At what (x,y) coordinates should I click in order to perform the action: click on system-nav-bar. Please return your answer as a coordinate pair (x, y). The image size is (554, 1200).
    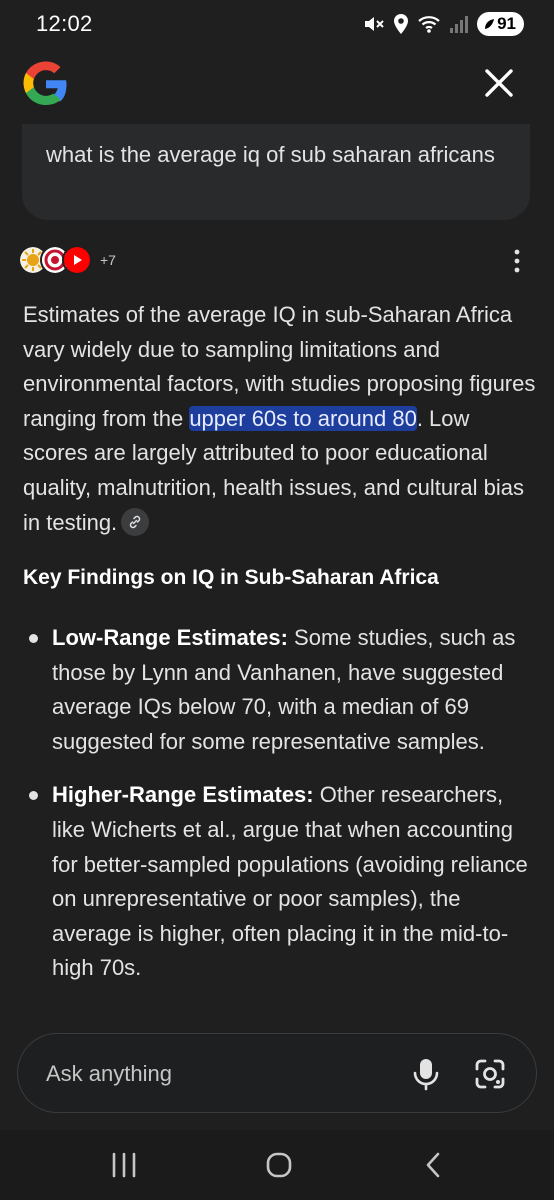
    Looking at the image, I should click on (277, 1165).